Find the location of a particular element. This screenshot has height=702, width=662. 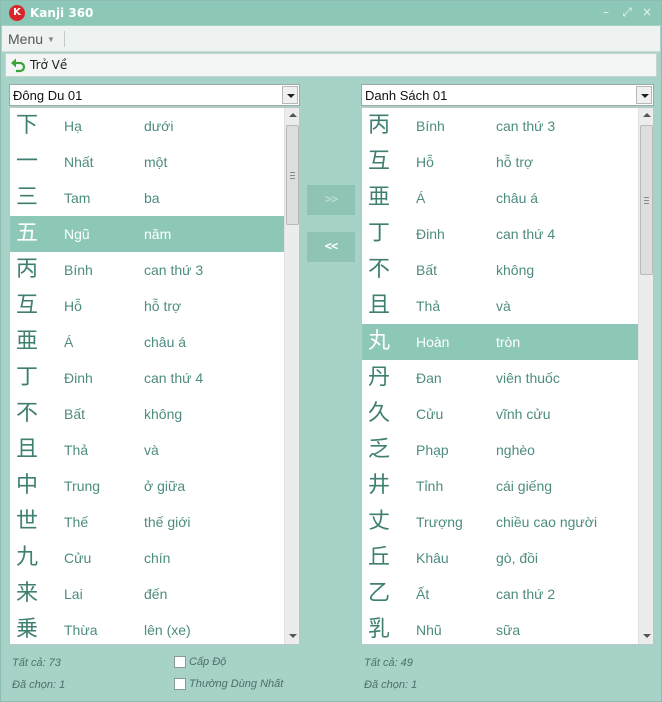

list-item: 乳 Nhũ sữa is located at coordinates (500, 628).